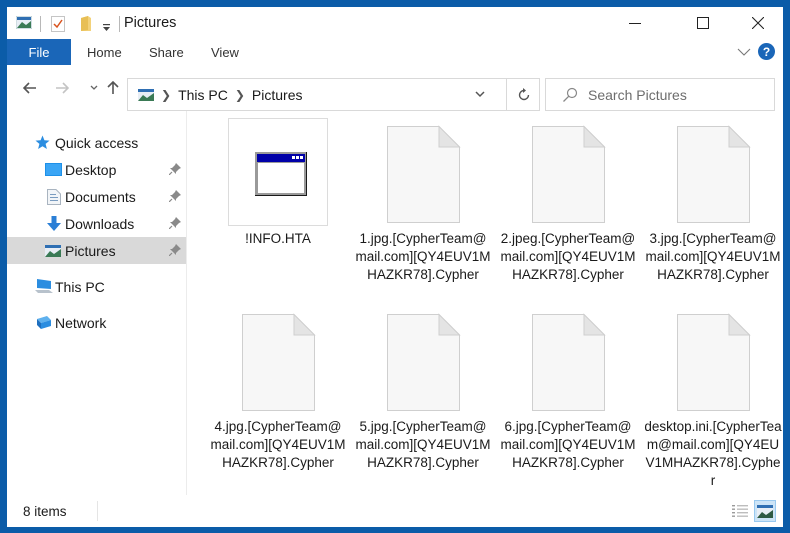 The height and width of the screenshot is (533, 790). I want to click on back-arrow-icon, so click(29, 88).